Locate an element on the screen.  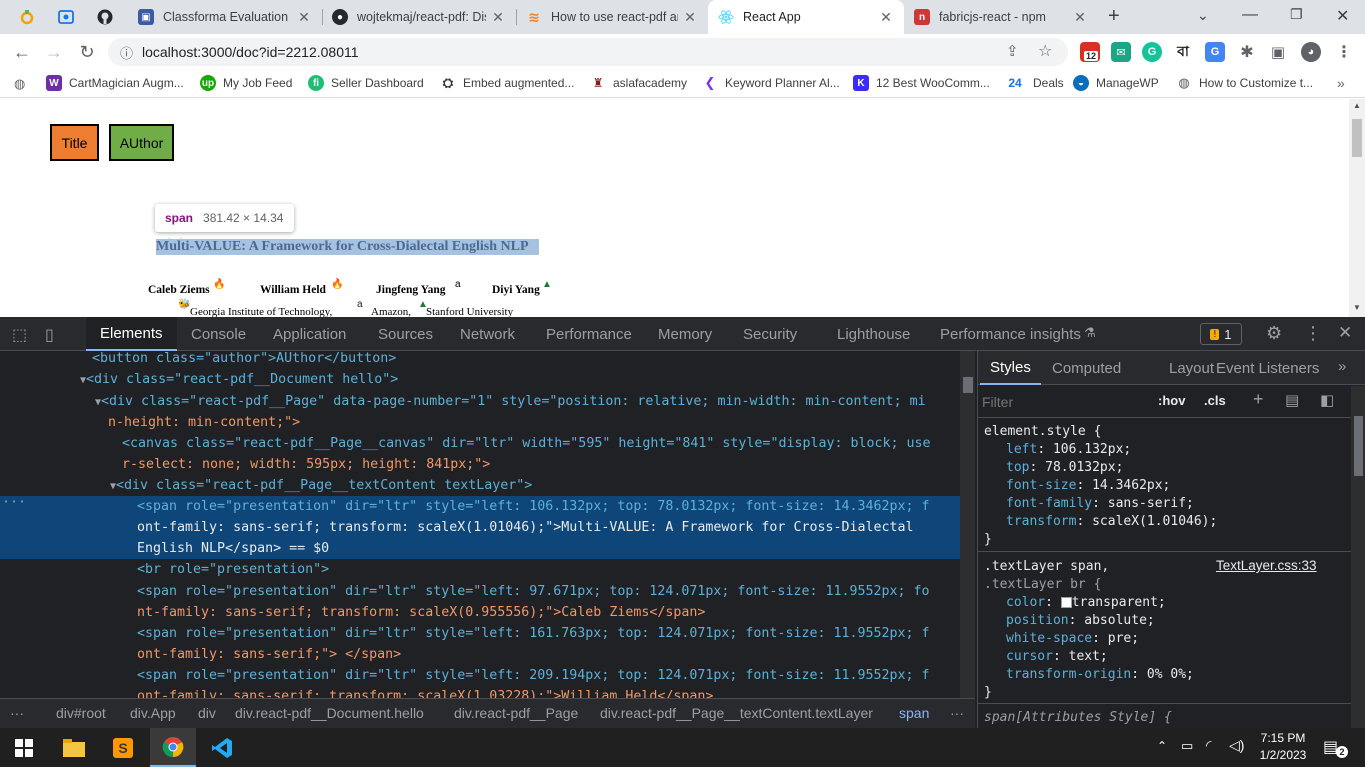
tab-elements: Elements is located at coordinates (131, 334).